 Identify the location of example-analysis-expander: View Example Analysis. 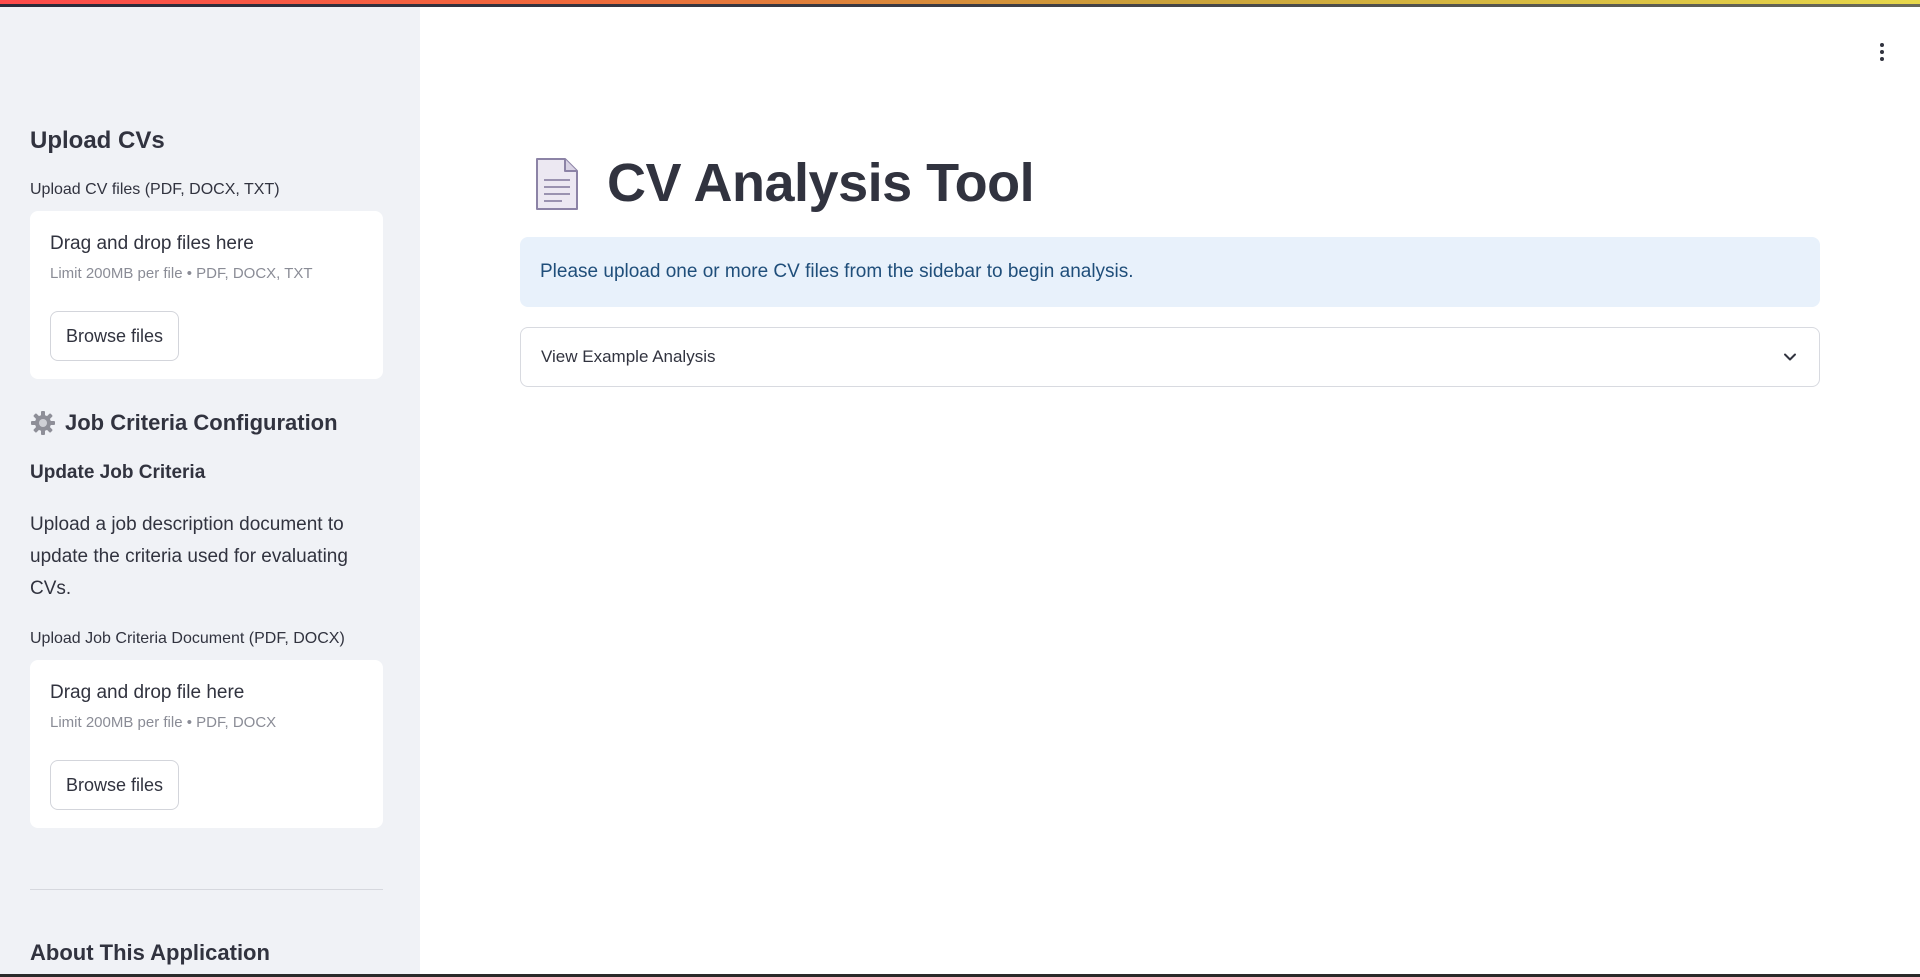
(1170, 357).